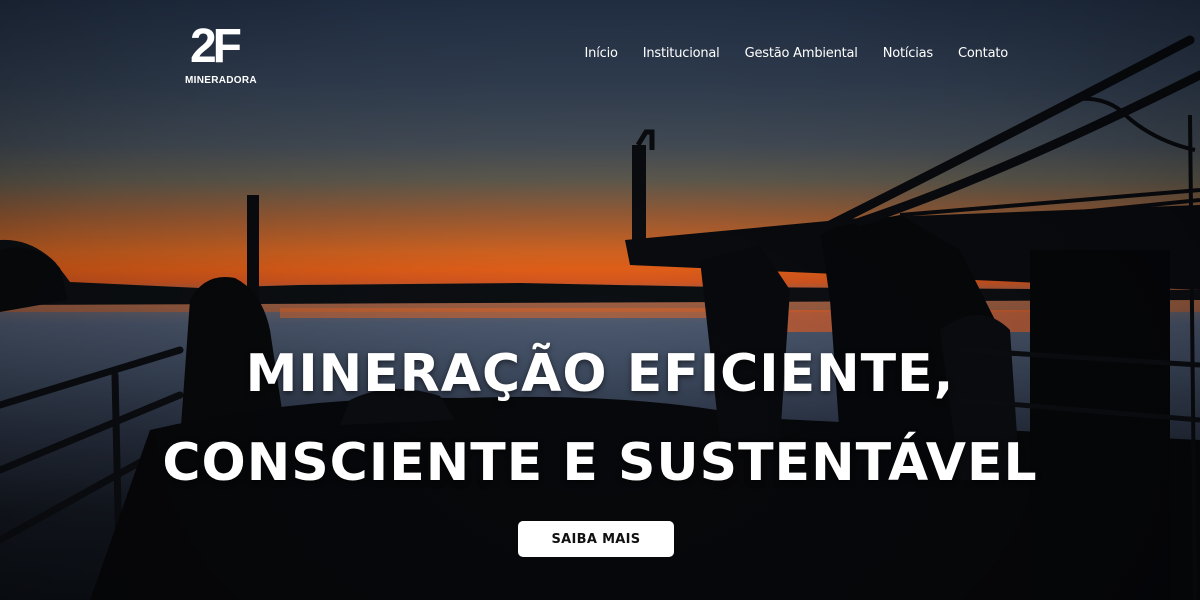  What do you see at coordinates (600, 463) in the screenshot?
I see `hero-headline-line-2: CONSCIENTE E SUSTENTÁVEL` at bounding box center [600, 463].